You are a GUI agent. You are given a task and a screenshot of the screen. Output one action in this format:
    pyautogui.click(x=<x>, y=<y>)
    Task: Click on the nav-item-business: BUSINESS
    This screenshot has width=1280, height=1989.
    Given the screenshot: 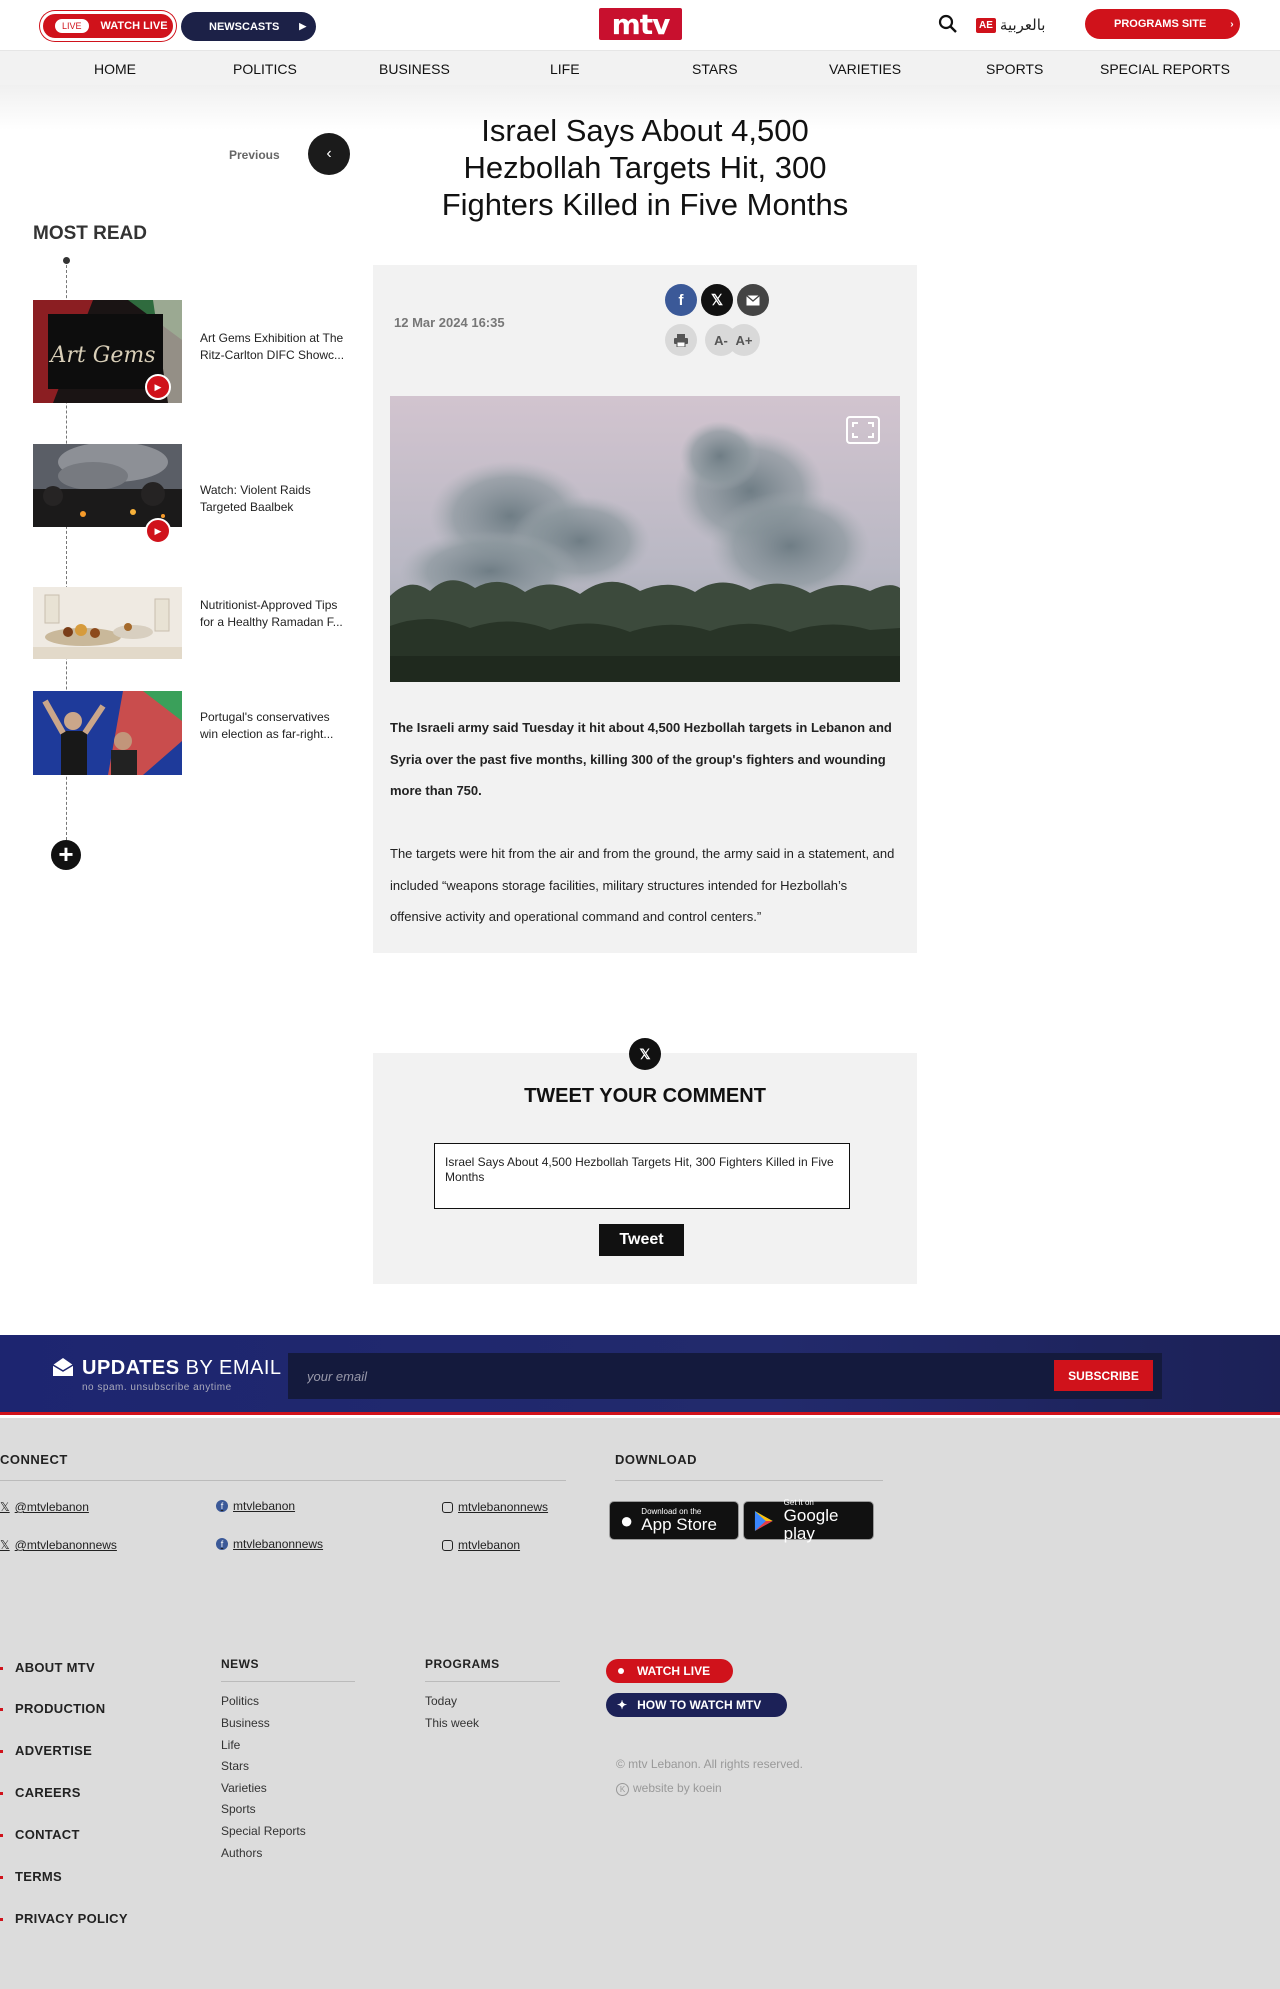 What is the action you would take?
    pyautogui.click(x=414, y=69)
    